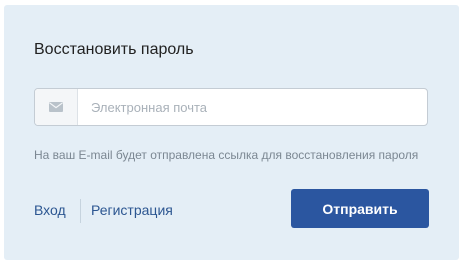 The width and height of the screenshot is (464, 265). I want to click on envelope-icon, so click(56, 107).